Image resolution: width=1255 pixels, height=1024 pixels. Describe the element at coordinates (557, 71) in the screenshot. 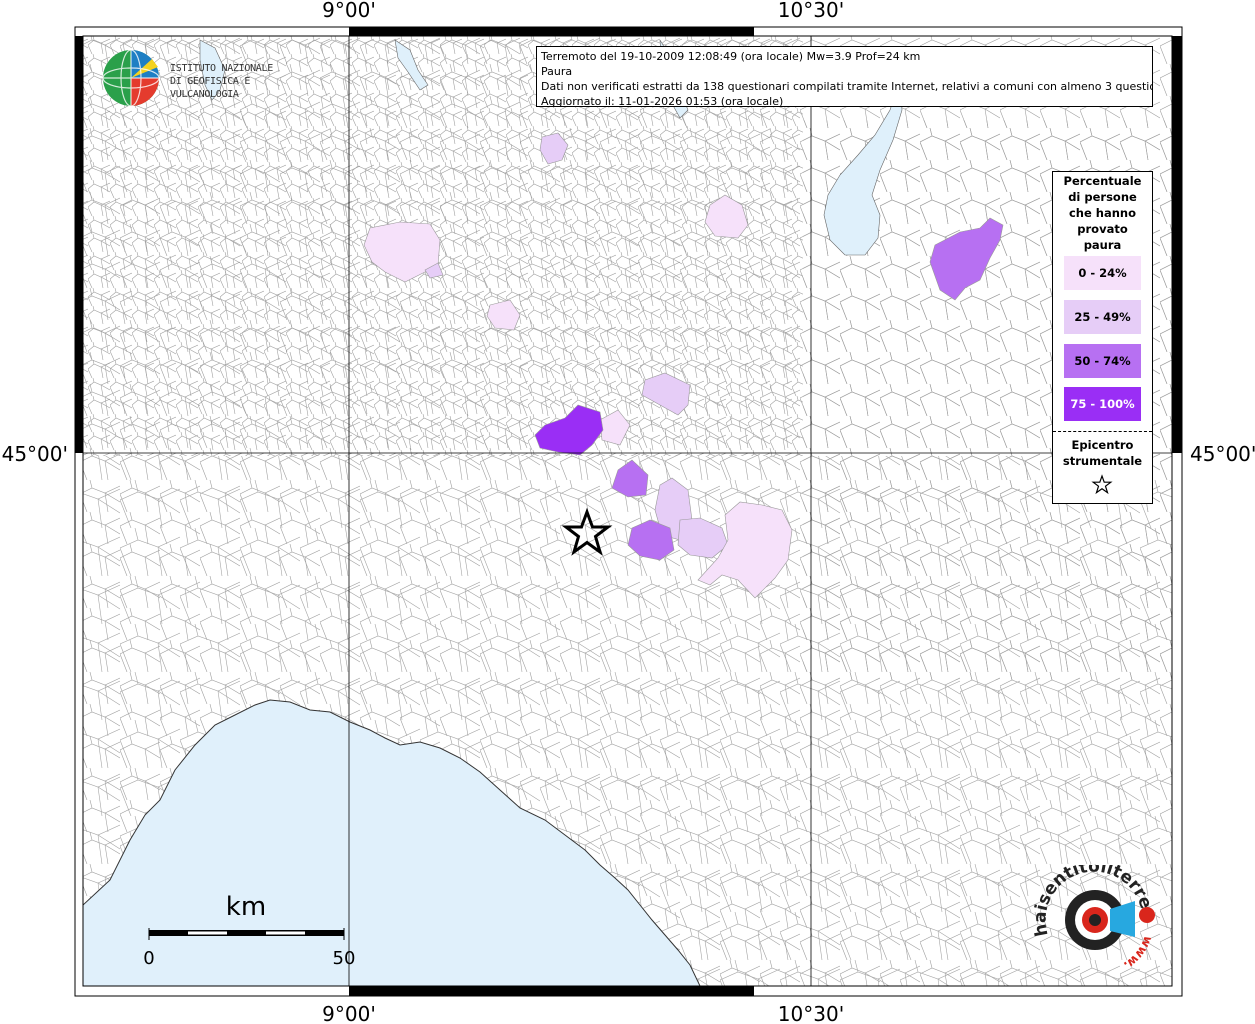

I see `event-parameter: Paura` at that location.